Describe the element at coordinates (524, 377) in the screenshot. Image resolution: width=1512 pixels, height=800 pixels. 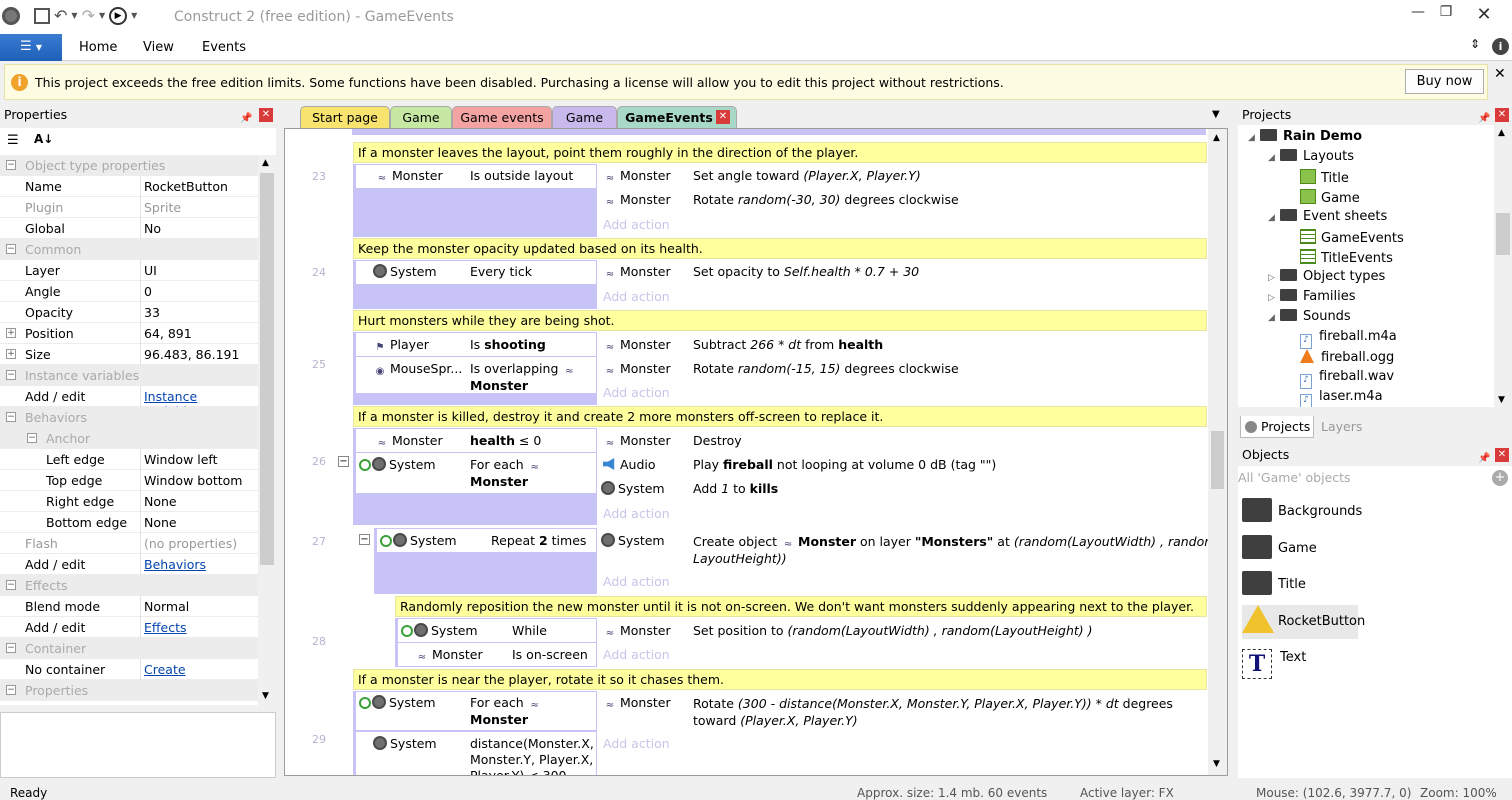
I see `condition-text: Is overlapping ≈Monster` at that location.